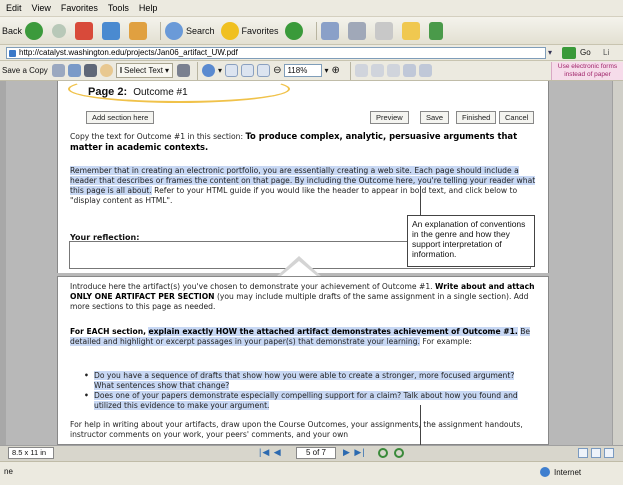  What do you see at coordinates (545, 472) in the screenshot?
I see `globe-icon` at bounding box center [545, 472].